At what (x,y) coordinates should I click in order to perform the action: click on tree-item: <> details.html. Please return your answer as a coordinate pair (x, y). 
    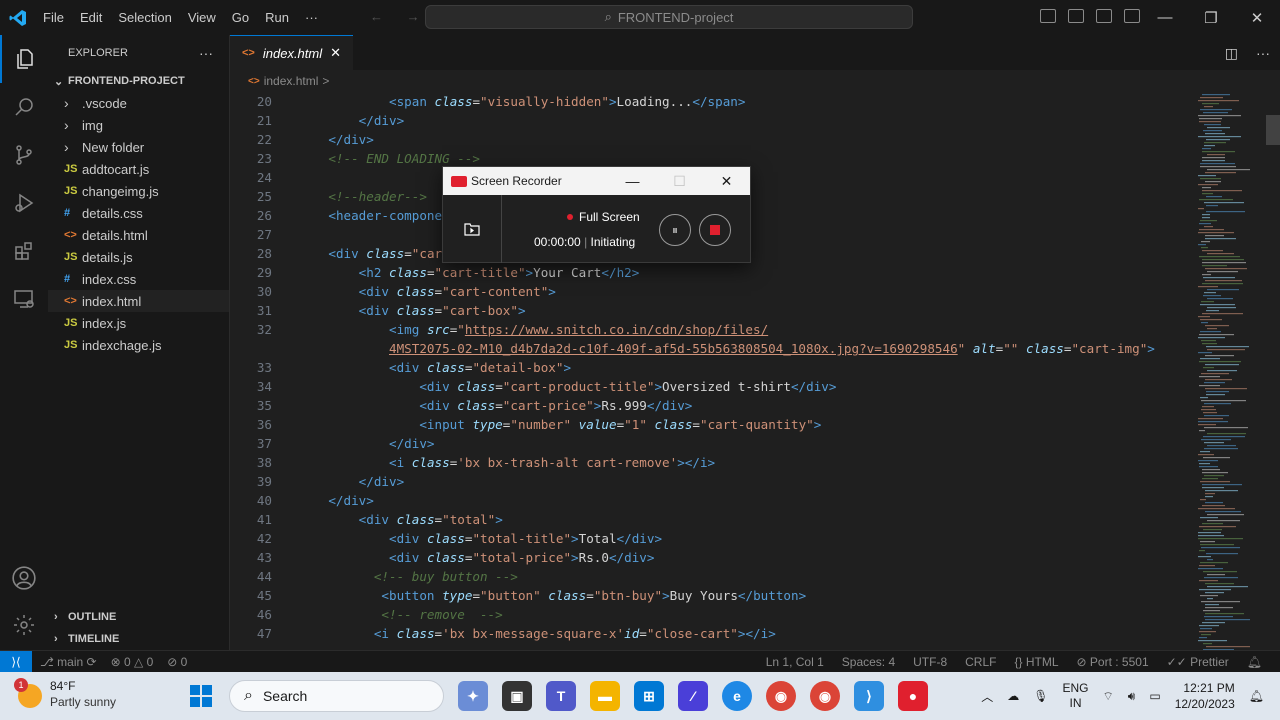
    Looking at the image, I should click on (138, 235).